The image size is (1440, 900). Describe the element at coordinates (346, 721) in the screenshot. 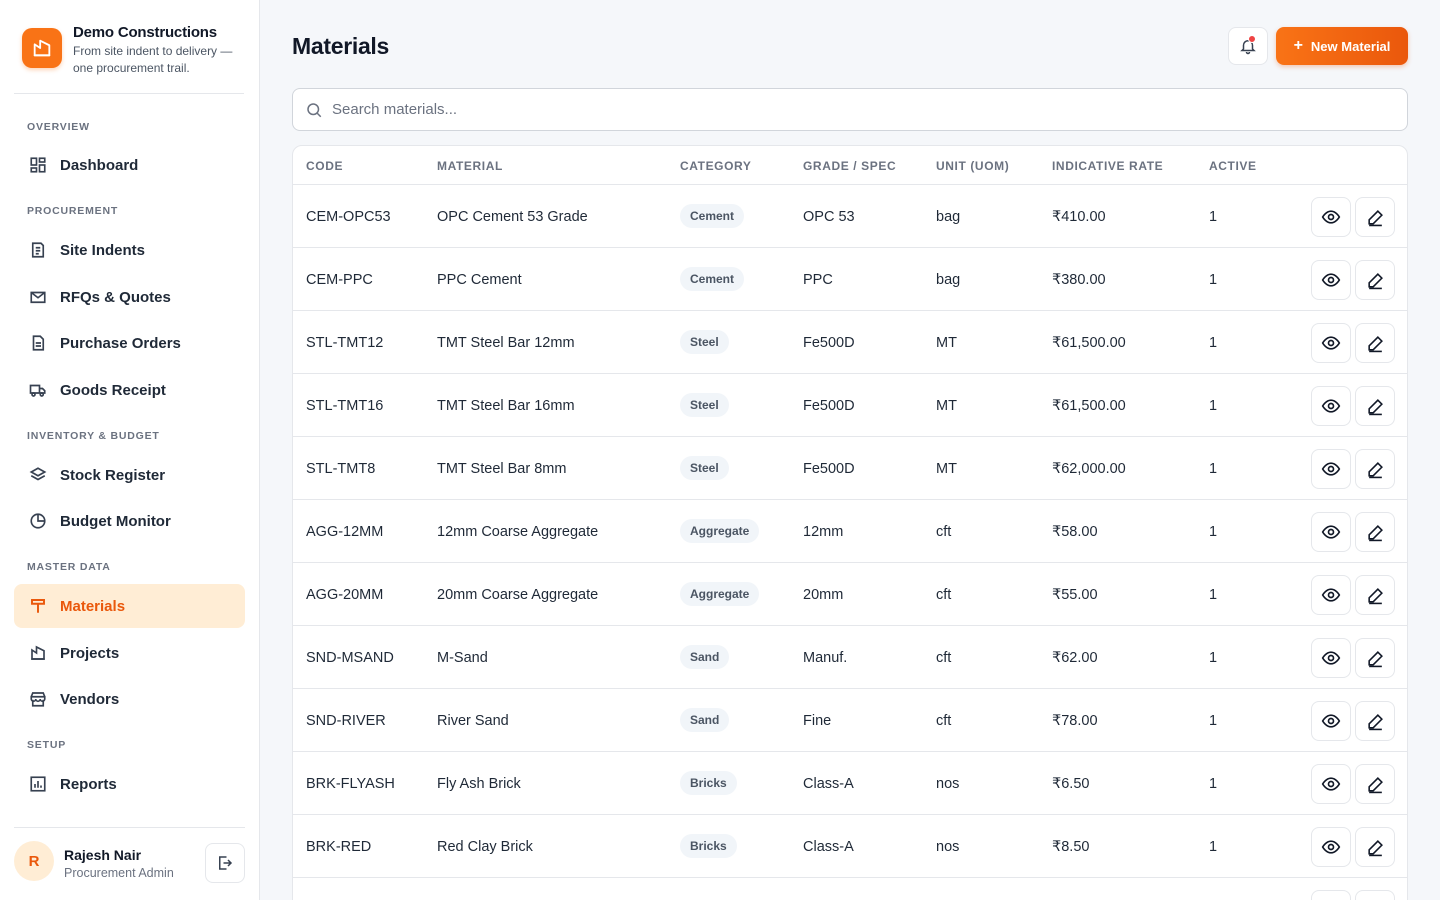

I see `cell-code: SND-RIVER` at that location.